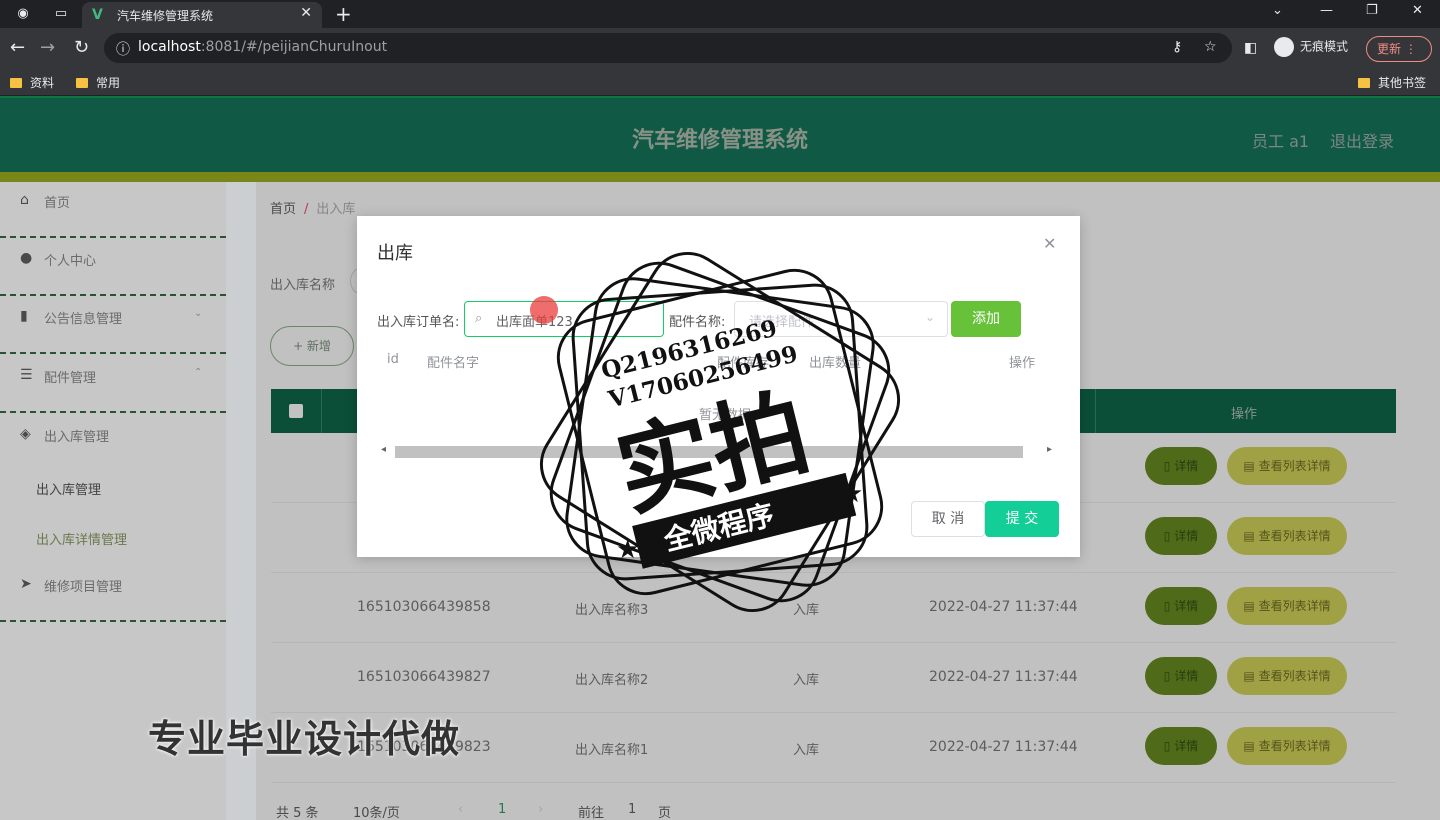 The image size is (1440, 820). I want to click on close-tab-icon: ✕, so click(306, 13).